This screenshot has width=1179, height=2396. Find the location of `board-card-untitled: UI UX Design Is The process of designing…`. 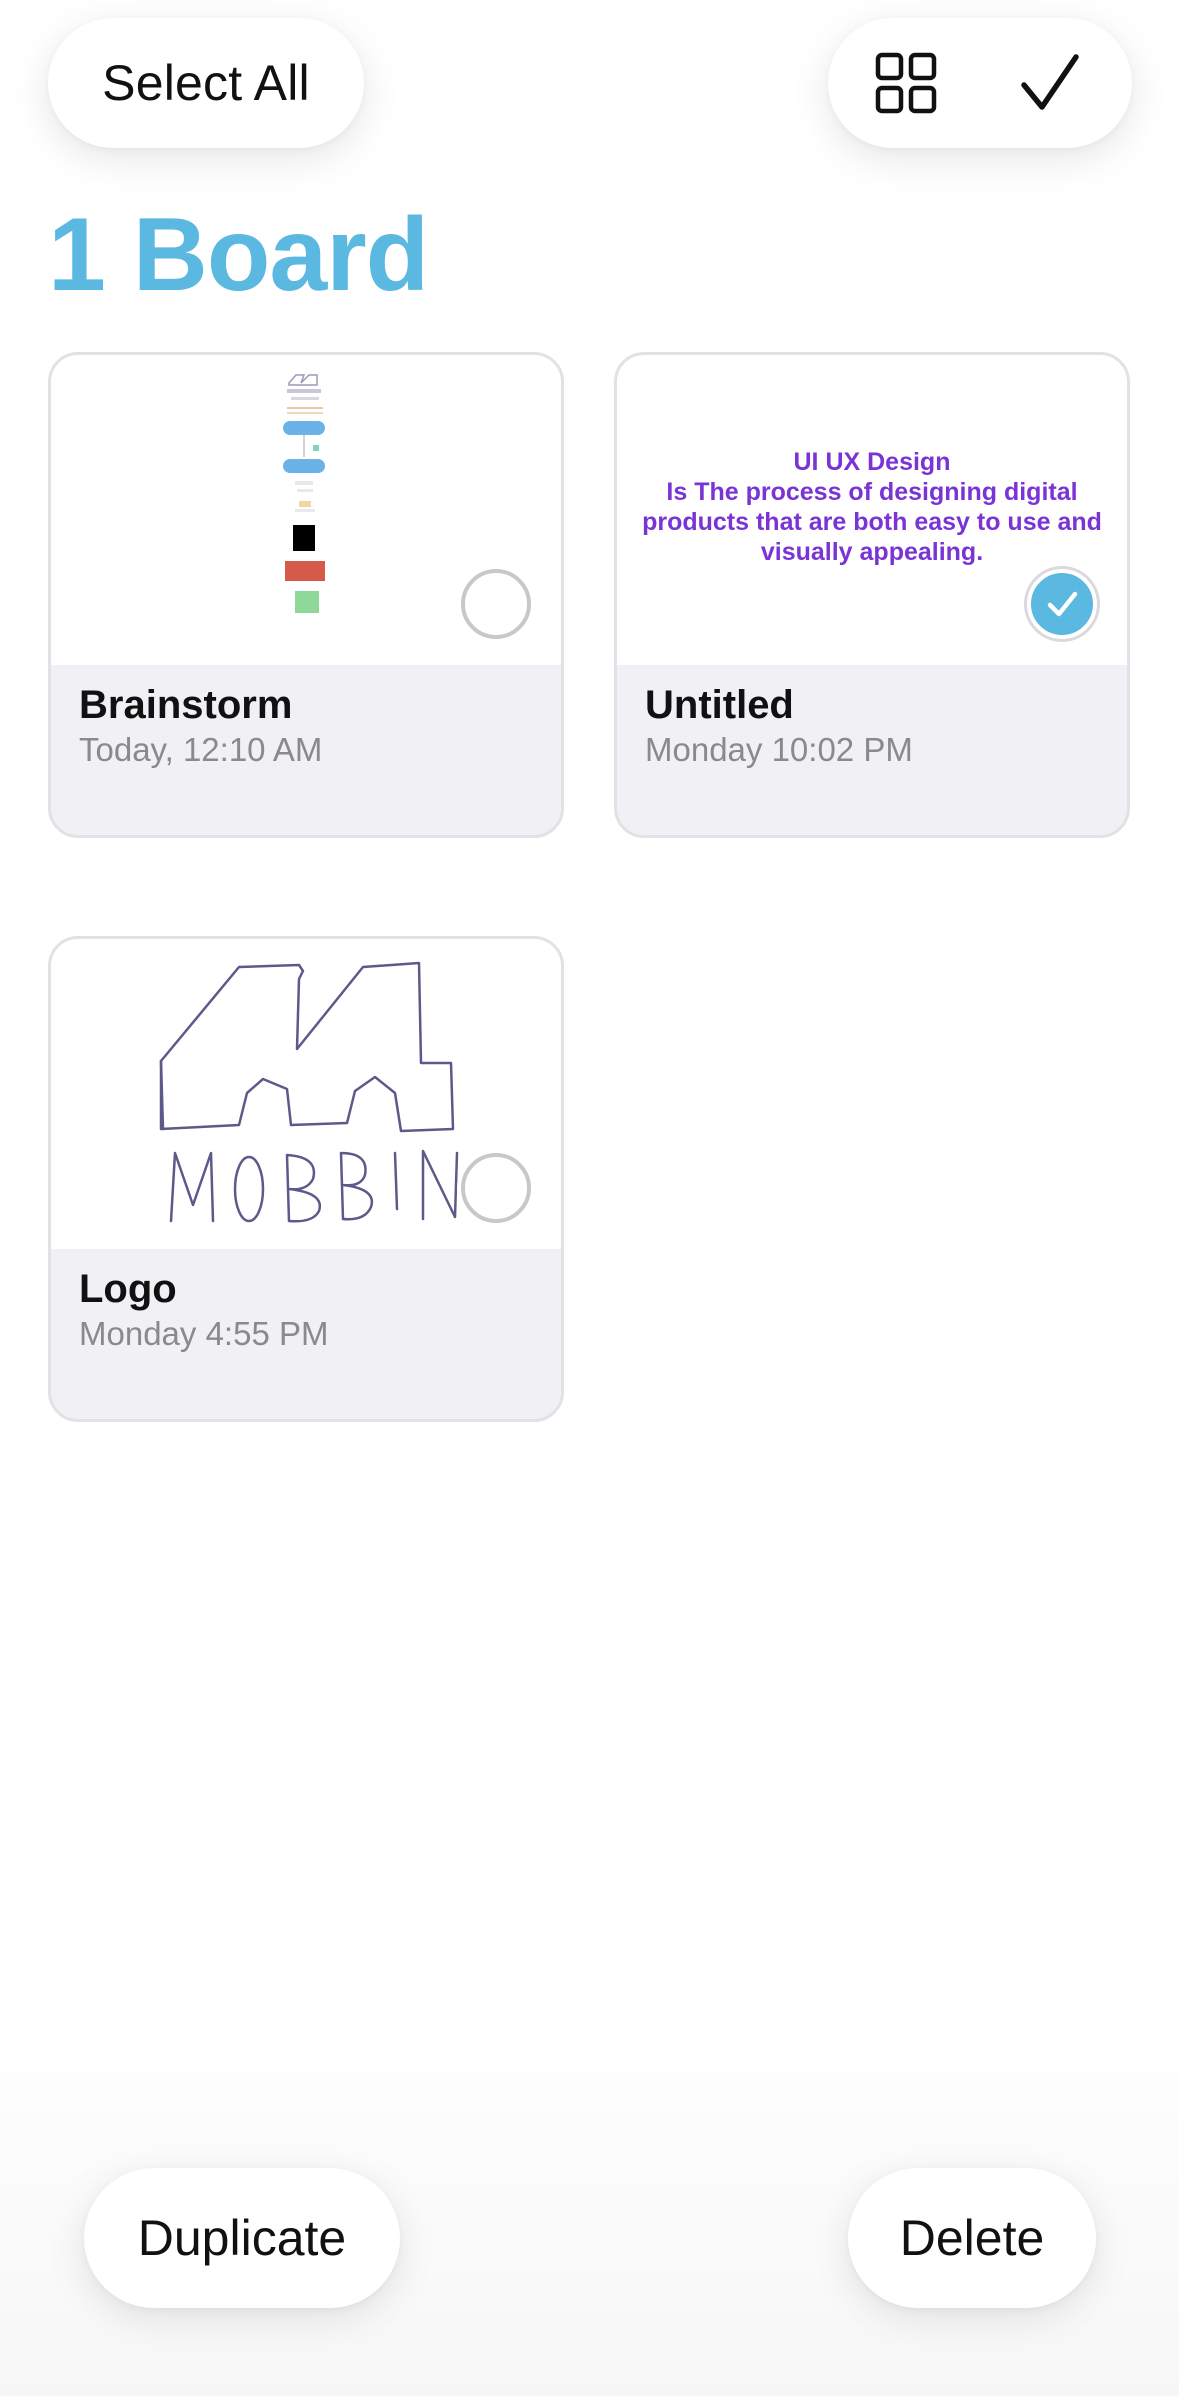

board-card-untitled: UI UX Design Is The process of designing… is located at coordinates (872, 595).